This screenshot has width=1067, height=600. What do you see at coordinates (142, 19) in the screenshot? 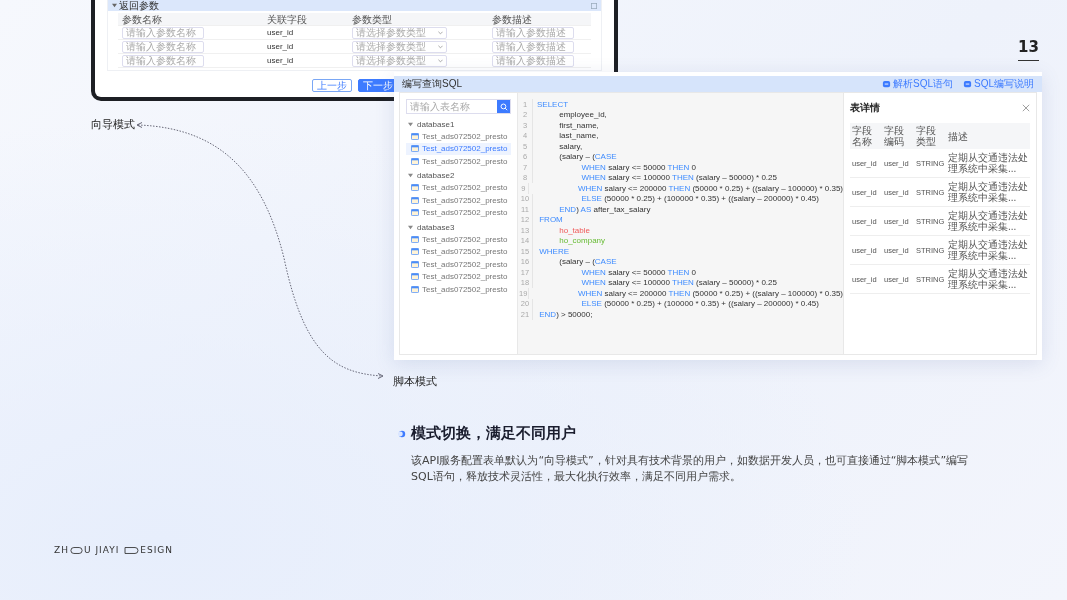
I see `column-header: 参数名称` at bounding box center [142, 19].